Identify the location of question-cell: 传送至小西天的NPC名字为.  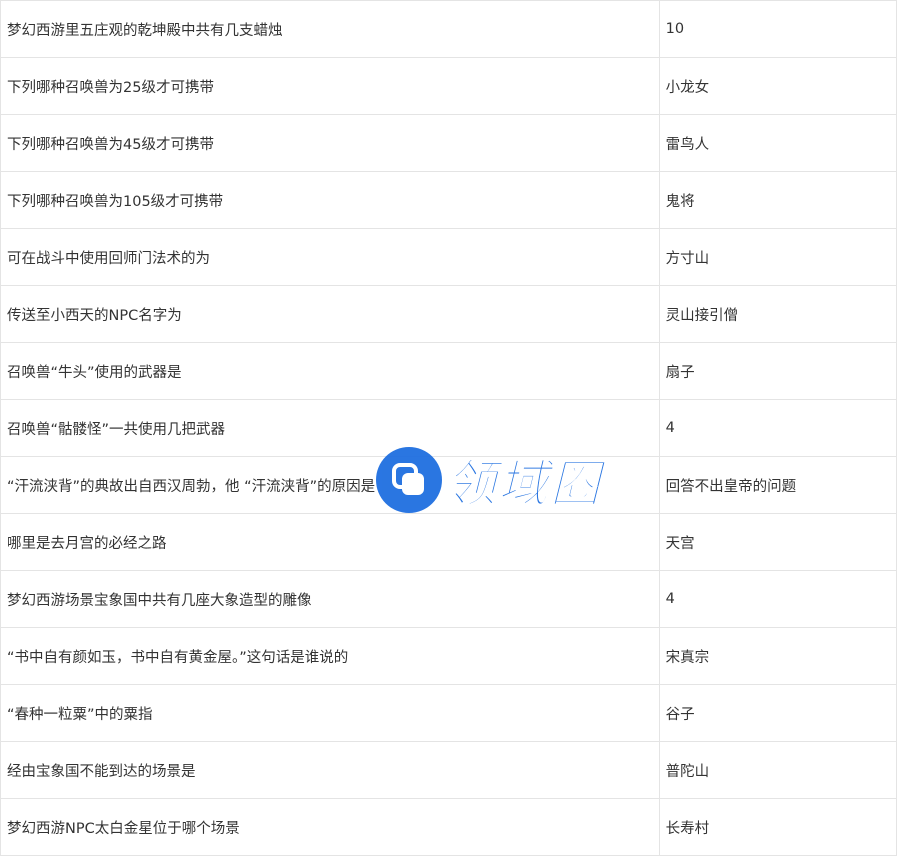
(330, 314).